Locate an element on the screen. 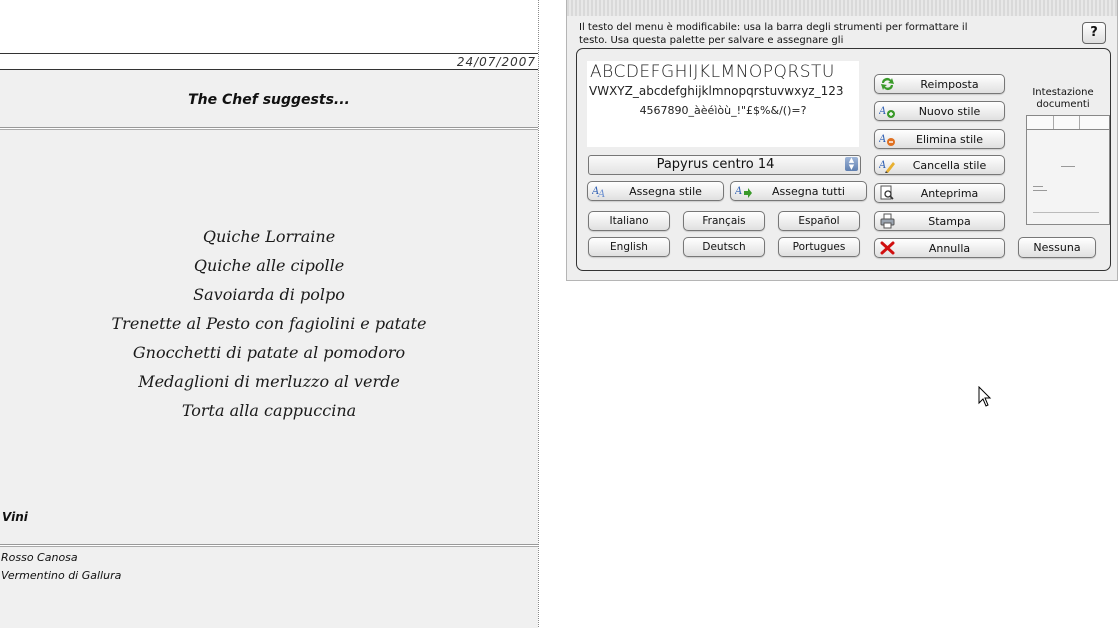 The width and height of the screenshot is (1118, 628). header-thumbnail is located at coordinates (1068, 170).